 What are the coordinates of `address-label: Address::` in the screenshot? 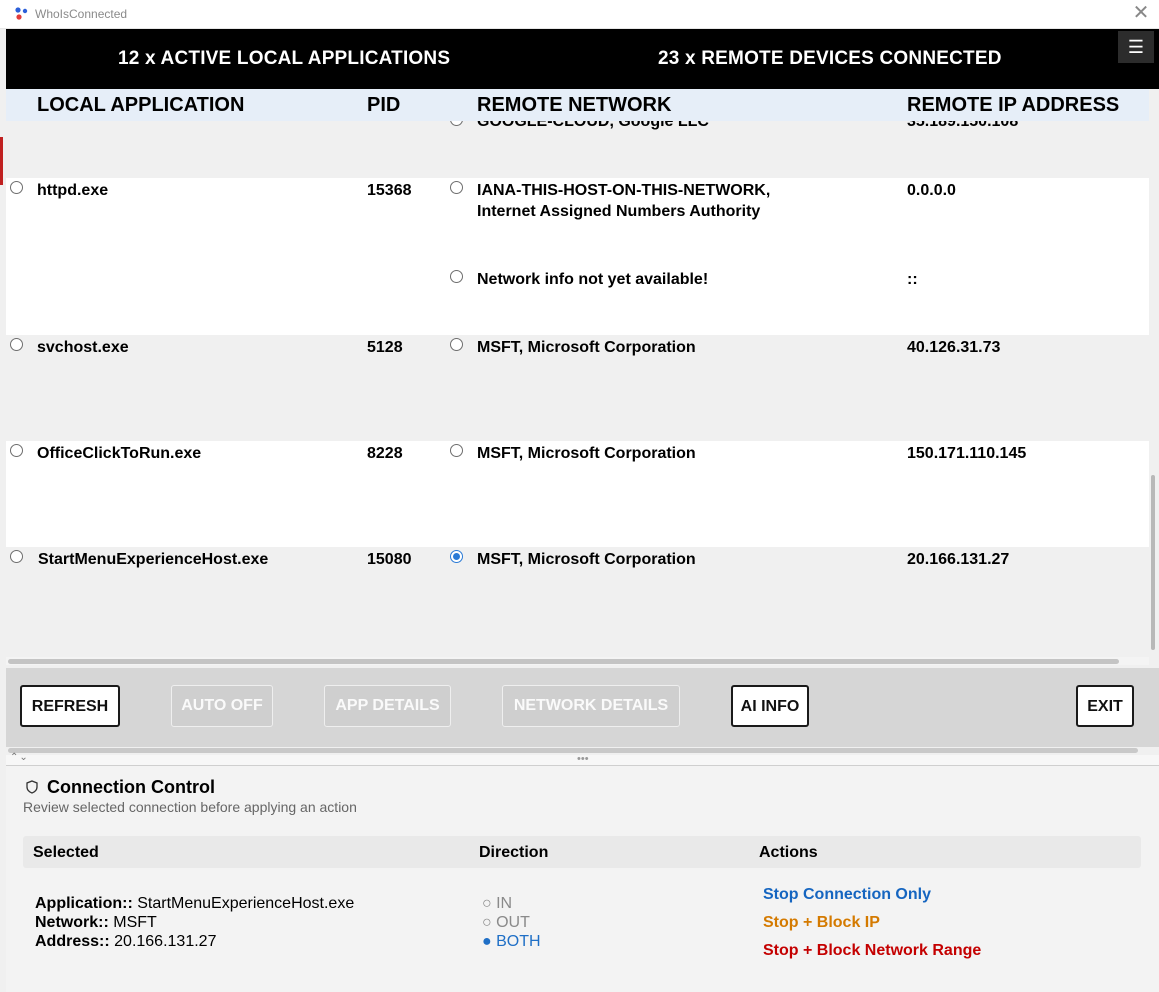 It's located at (72, 941).